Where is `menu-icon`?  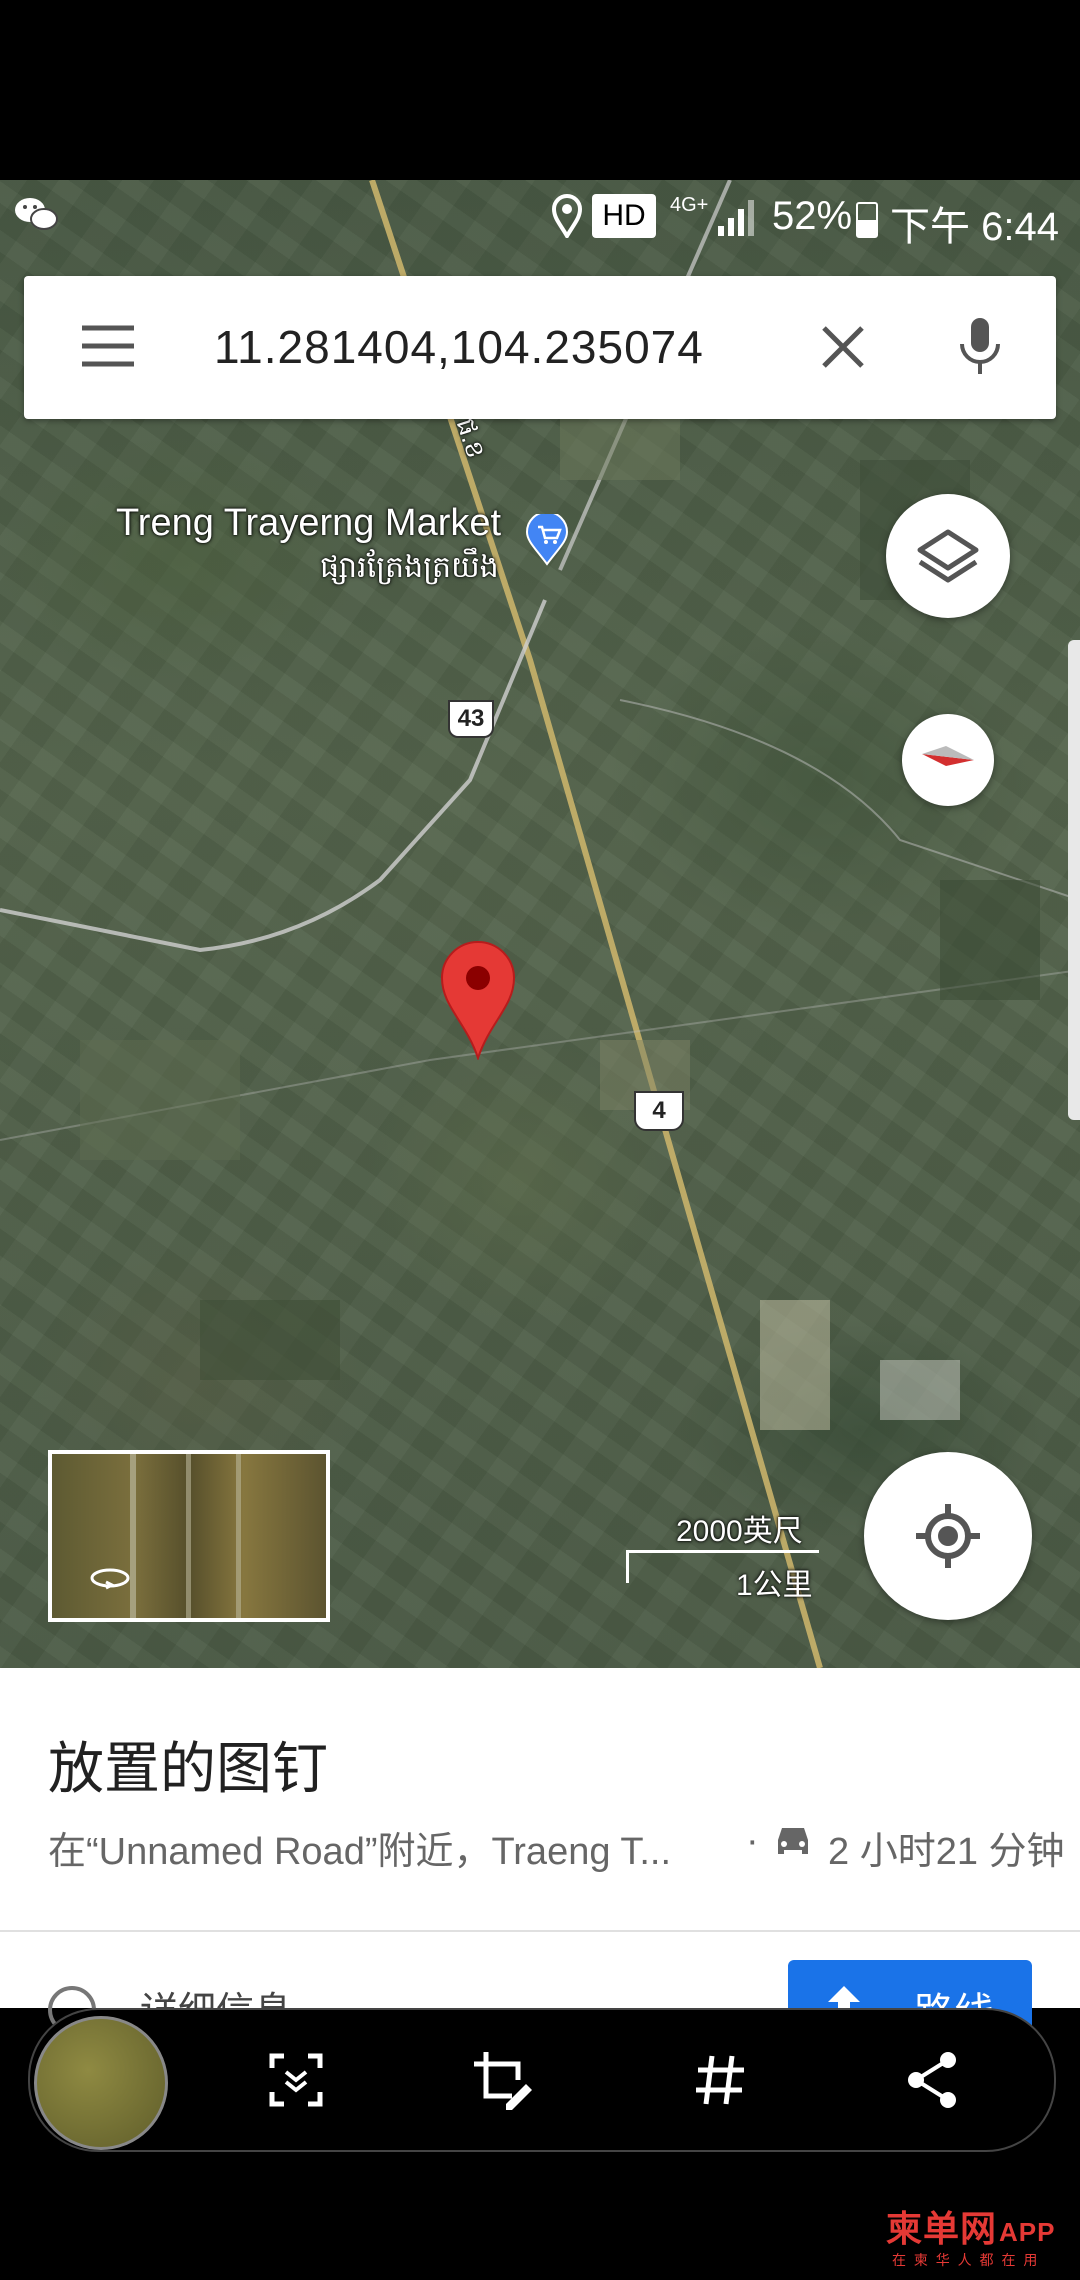 menu-icon is located at coordinates (108, 346).